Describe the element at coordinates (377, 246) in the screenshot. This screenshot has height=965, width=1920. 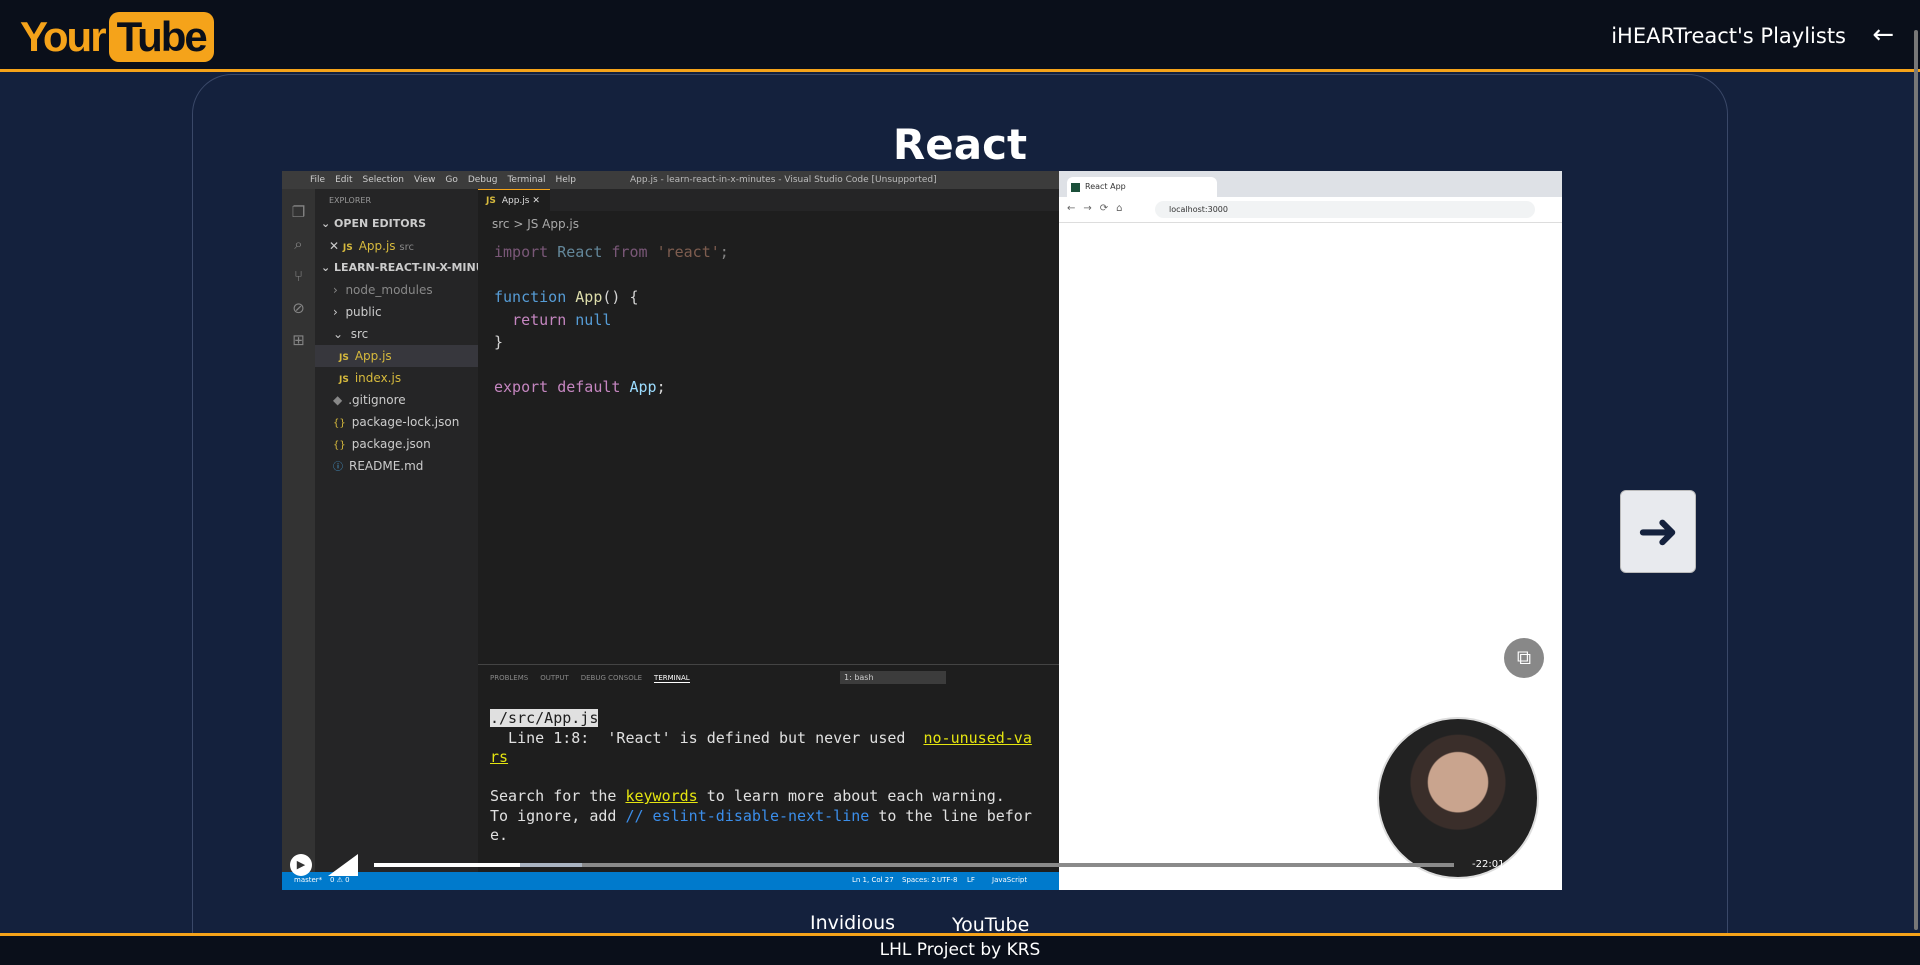
I see `open-file-name: App.js` at that location.